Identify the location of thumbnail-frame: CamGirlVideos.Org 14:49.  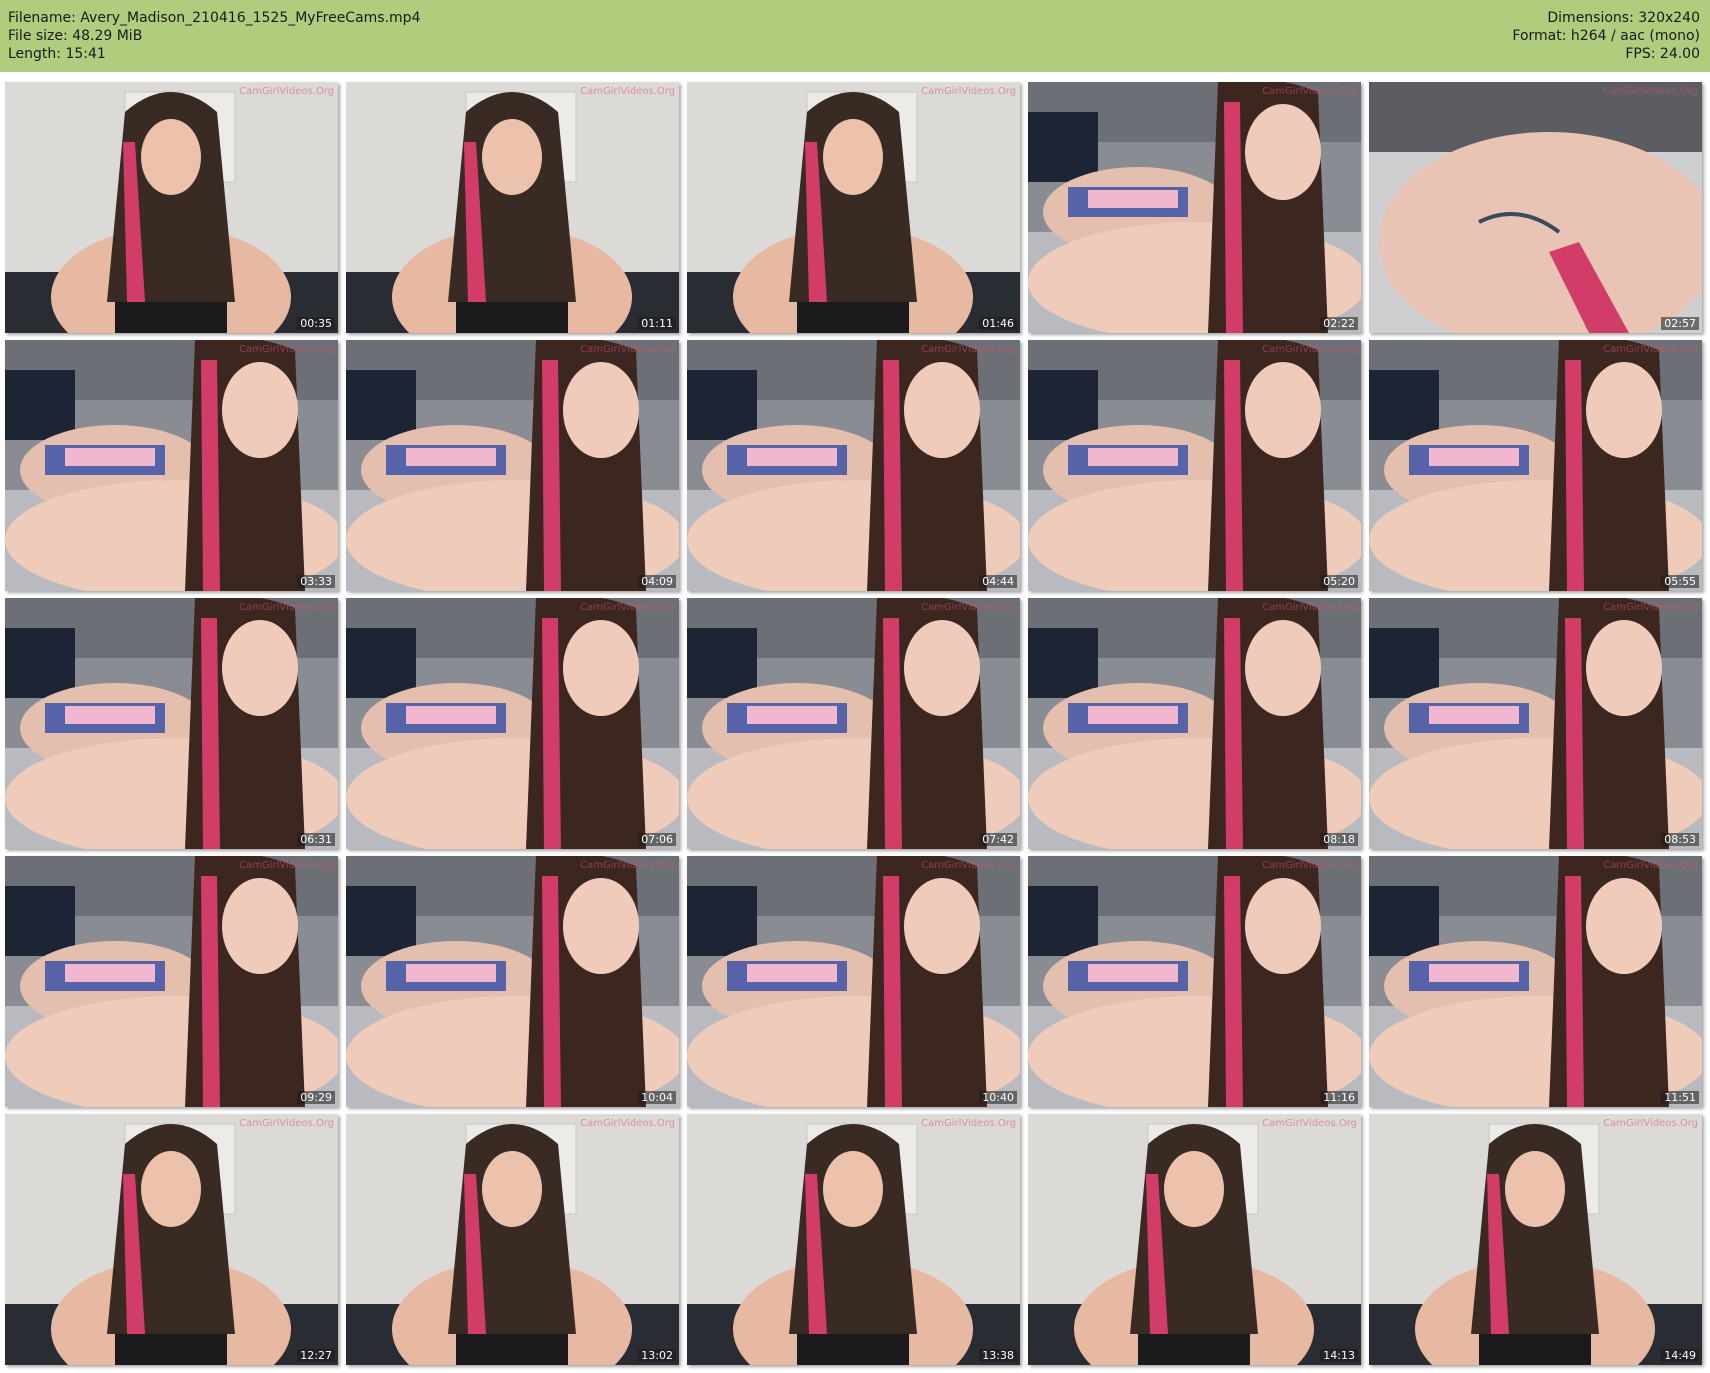
(1535, 1239).